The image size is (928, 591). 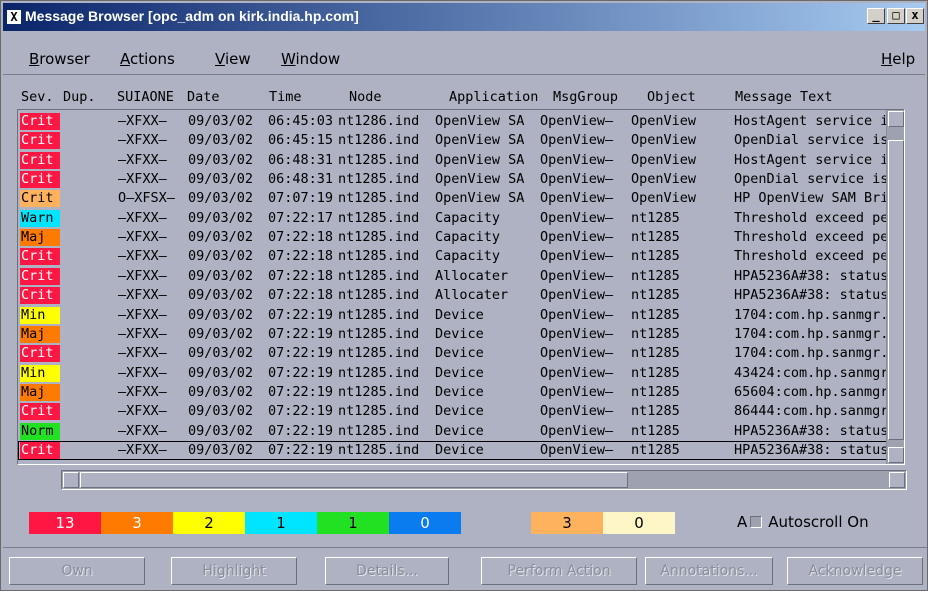 I want to click on menu-actions: Actions, so click(x=147, y=59).